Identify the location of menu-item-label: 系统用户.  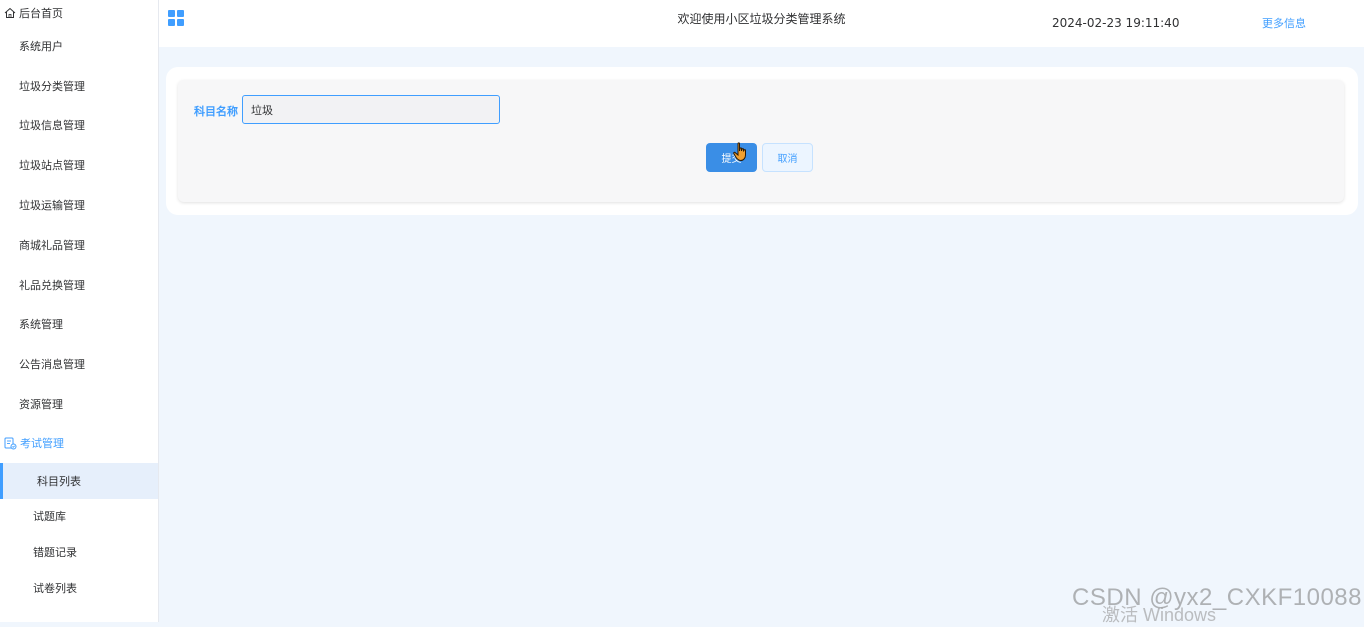
(41, 46).